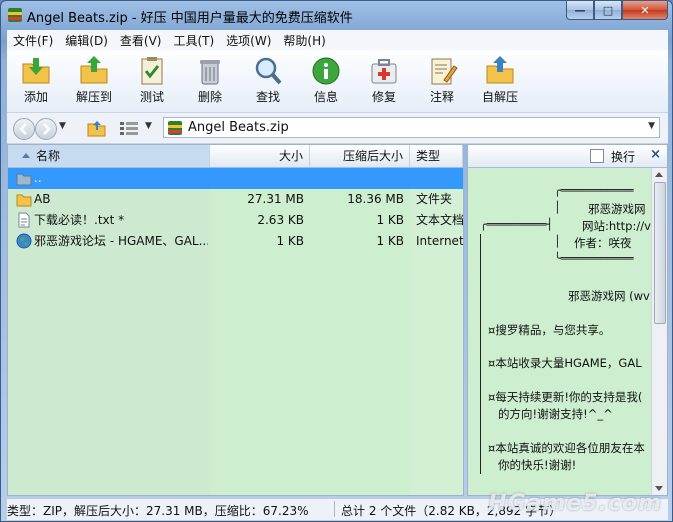 The height and width of the screenshot is (522, 673). I want to click on delete-button: 删除, so click(210, 80).